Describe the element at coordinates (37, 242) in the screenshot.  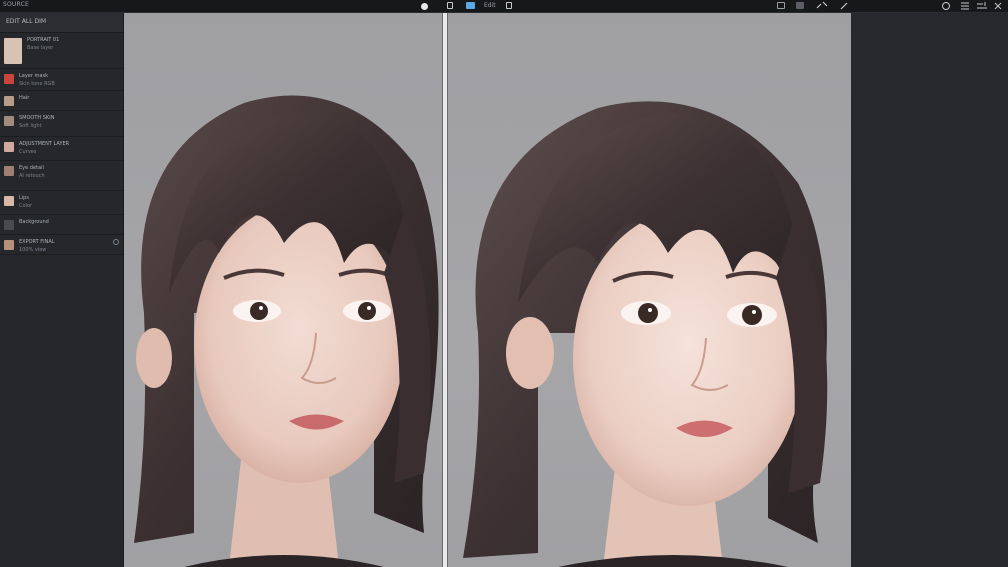
I see `layer-name: EXPORT FINAL` at that location.